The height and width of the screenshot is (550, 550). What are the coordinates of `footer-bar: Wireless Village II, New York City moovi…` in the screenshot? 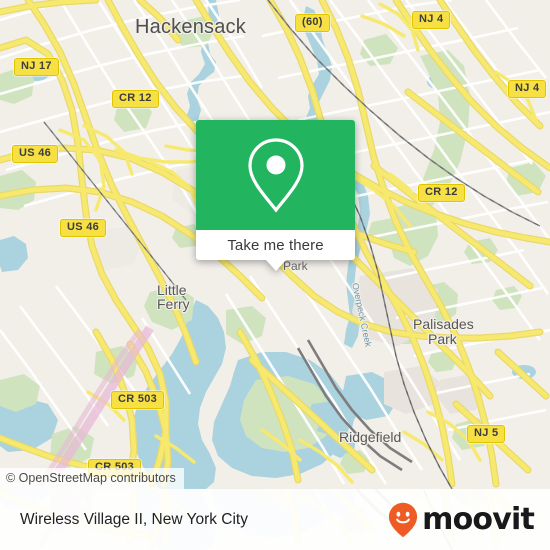 It's located at (275, 519).